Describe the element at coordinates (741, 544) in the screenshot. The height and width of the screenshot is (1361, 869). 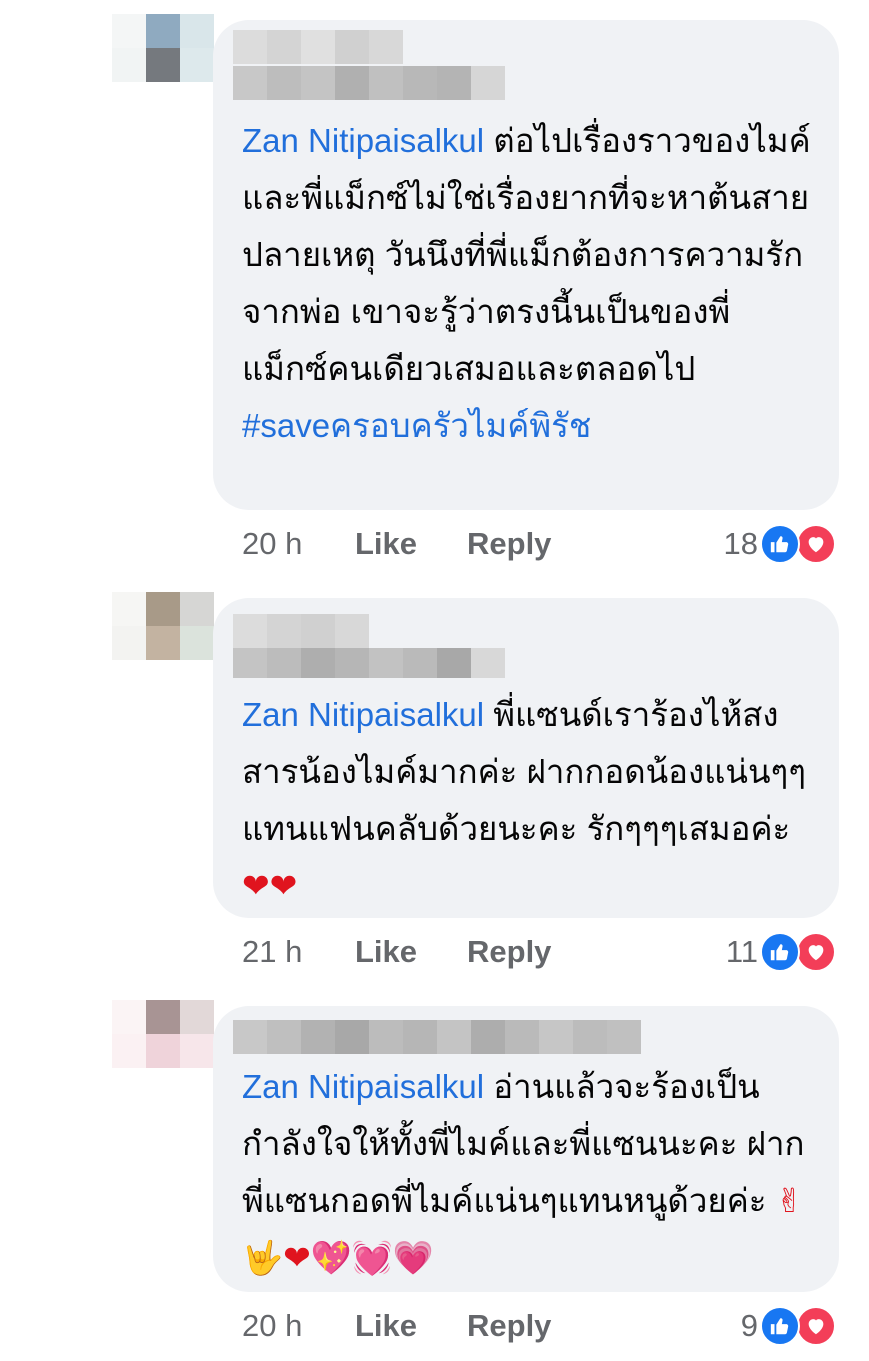
I see `reaction-count: 18` at that location.